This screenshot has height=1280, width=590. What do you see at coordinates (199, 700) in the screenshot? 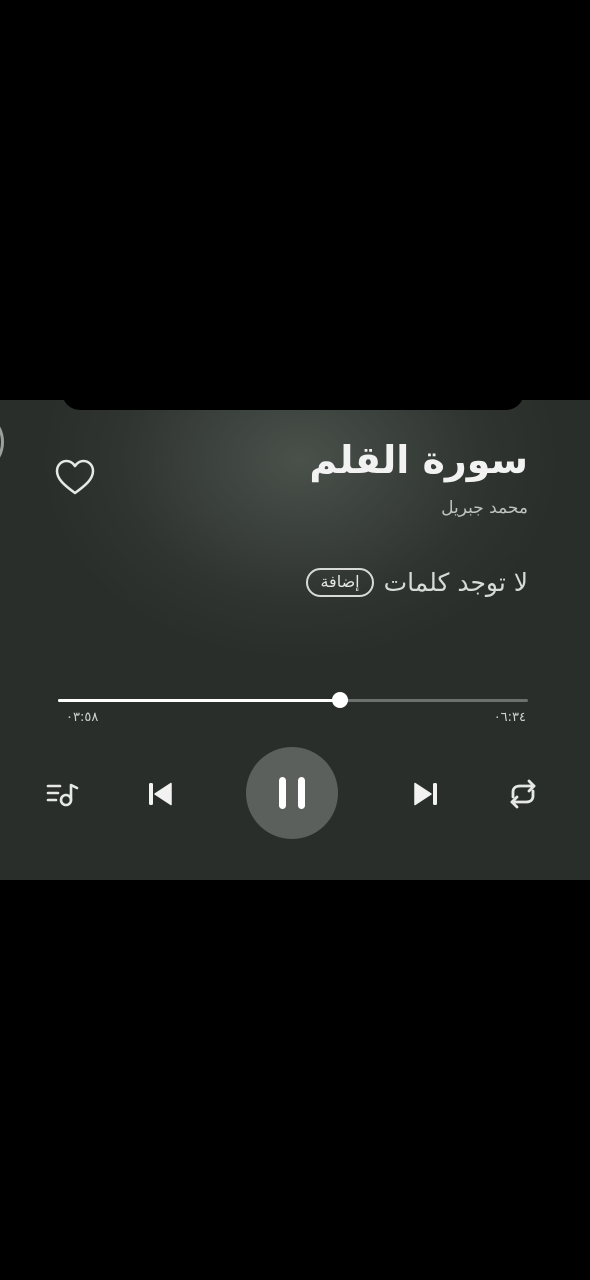
I see `seek-bar-fill` at bounding box center [199, 700].